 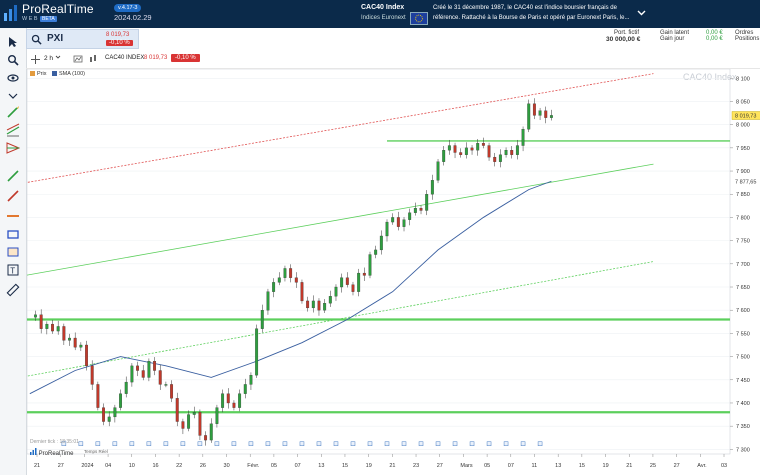 I want to click on footer-brand: ProRealTime, so click(x=51, y=452).